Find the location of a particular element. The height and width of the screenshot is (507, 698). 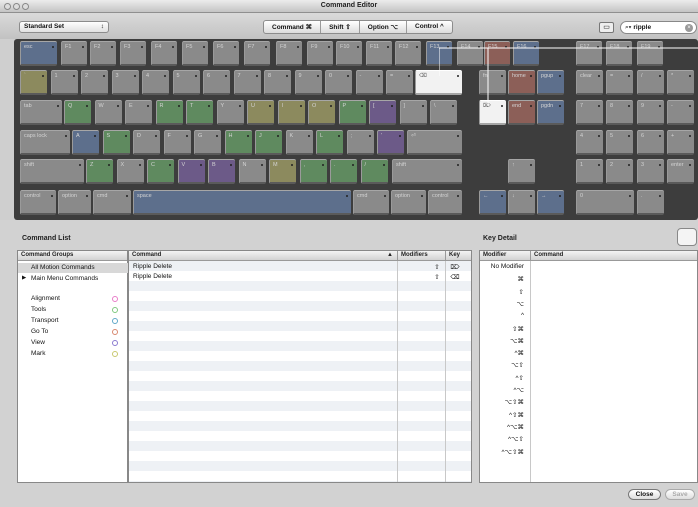

key: H is located at coordinates (238, 142).